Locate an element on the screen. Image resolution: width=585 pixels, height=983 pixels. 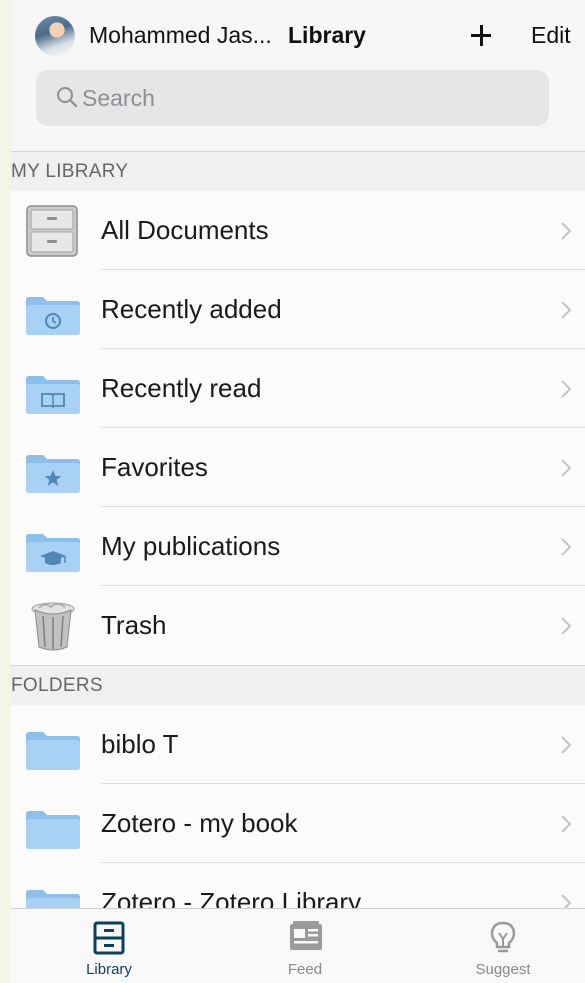
item-label: biblo T is located at coordinates (140, 744).